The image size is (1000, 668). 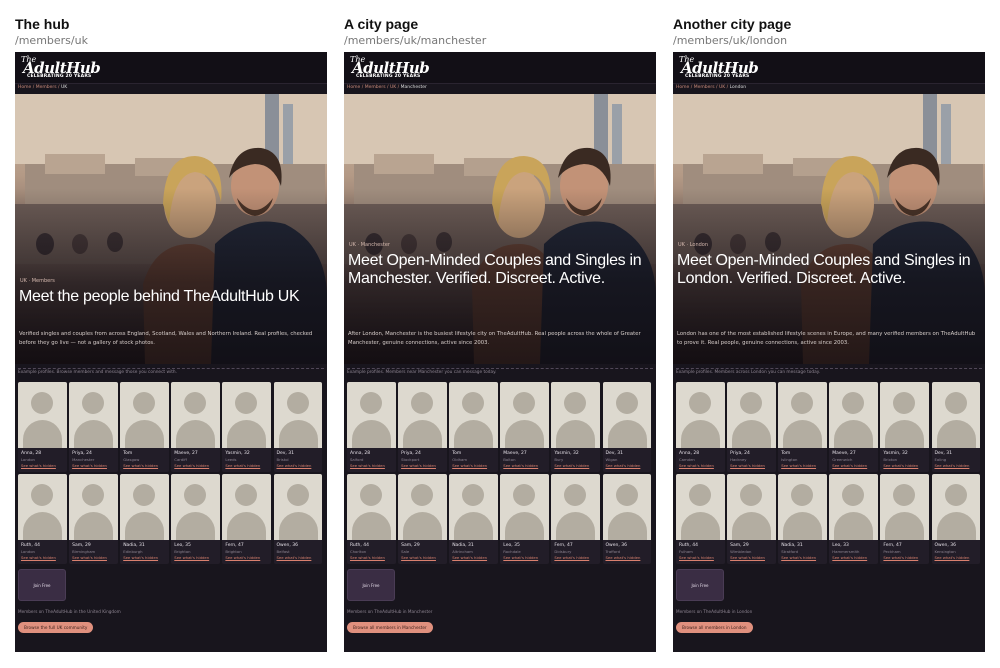 What do you see at coordinates (93, 427) in the screenshot?
I see `member-card: Priya, 24 Manchester See what's hidden` at bounding box center [93, 427].